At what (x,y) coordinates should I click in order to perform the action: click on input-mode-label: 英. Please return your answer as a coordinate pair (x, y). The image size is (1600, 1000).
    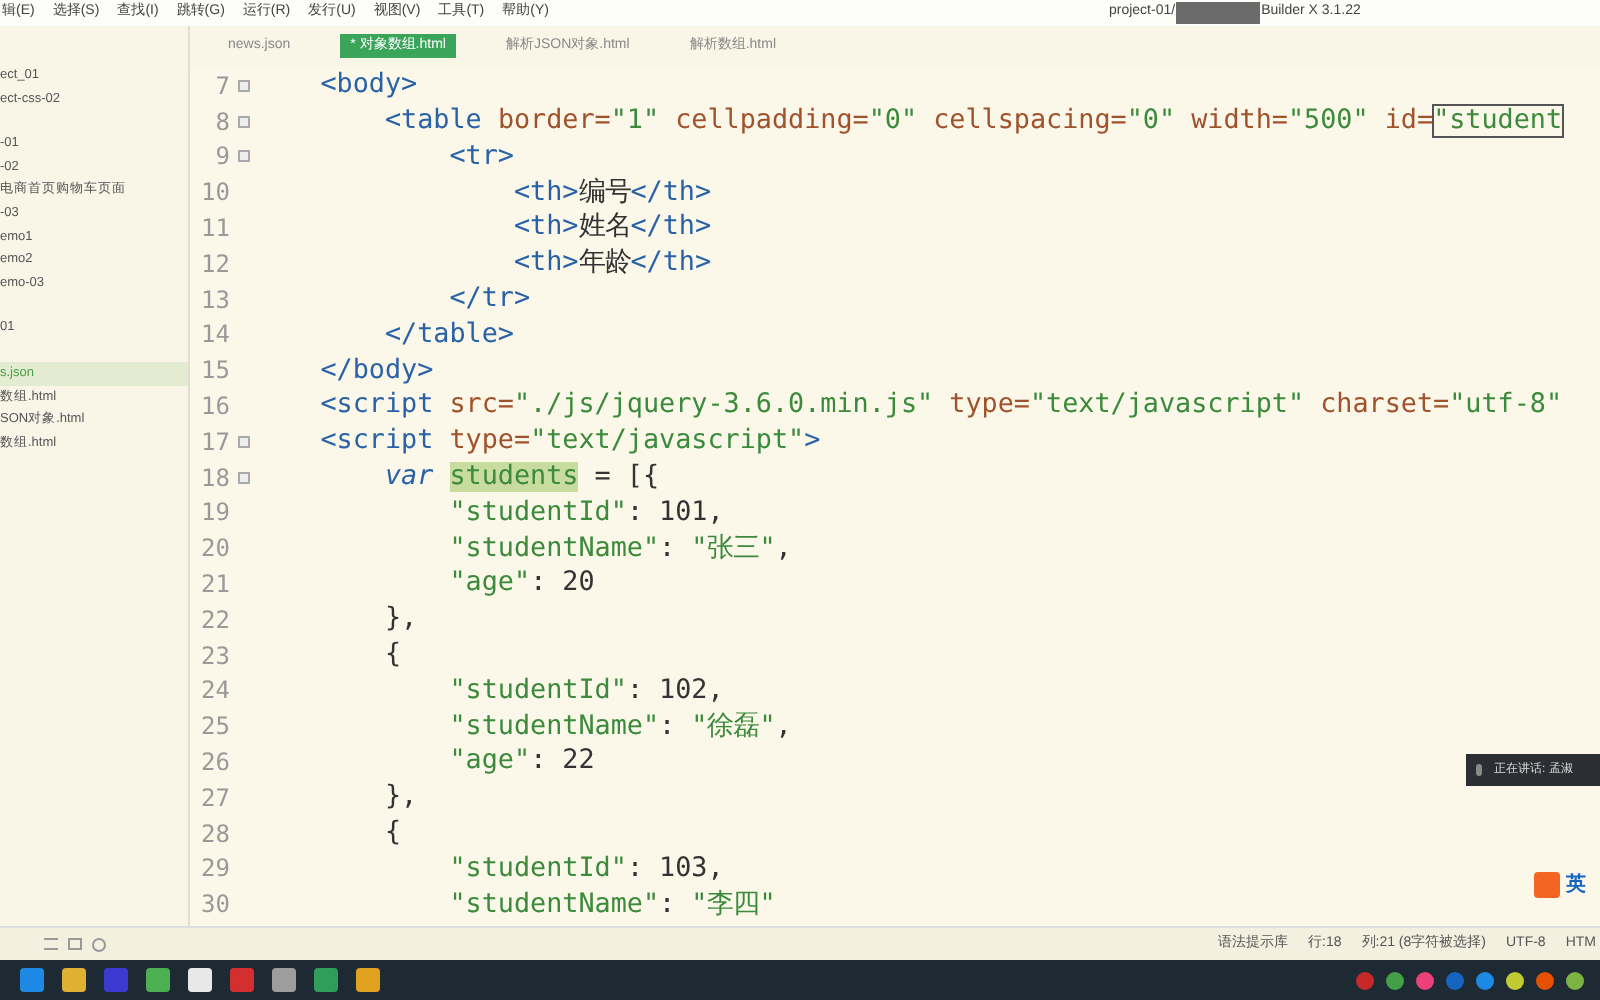
    Looking at the image, I should click on (1576, 885).